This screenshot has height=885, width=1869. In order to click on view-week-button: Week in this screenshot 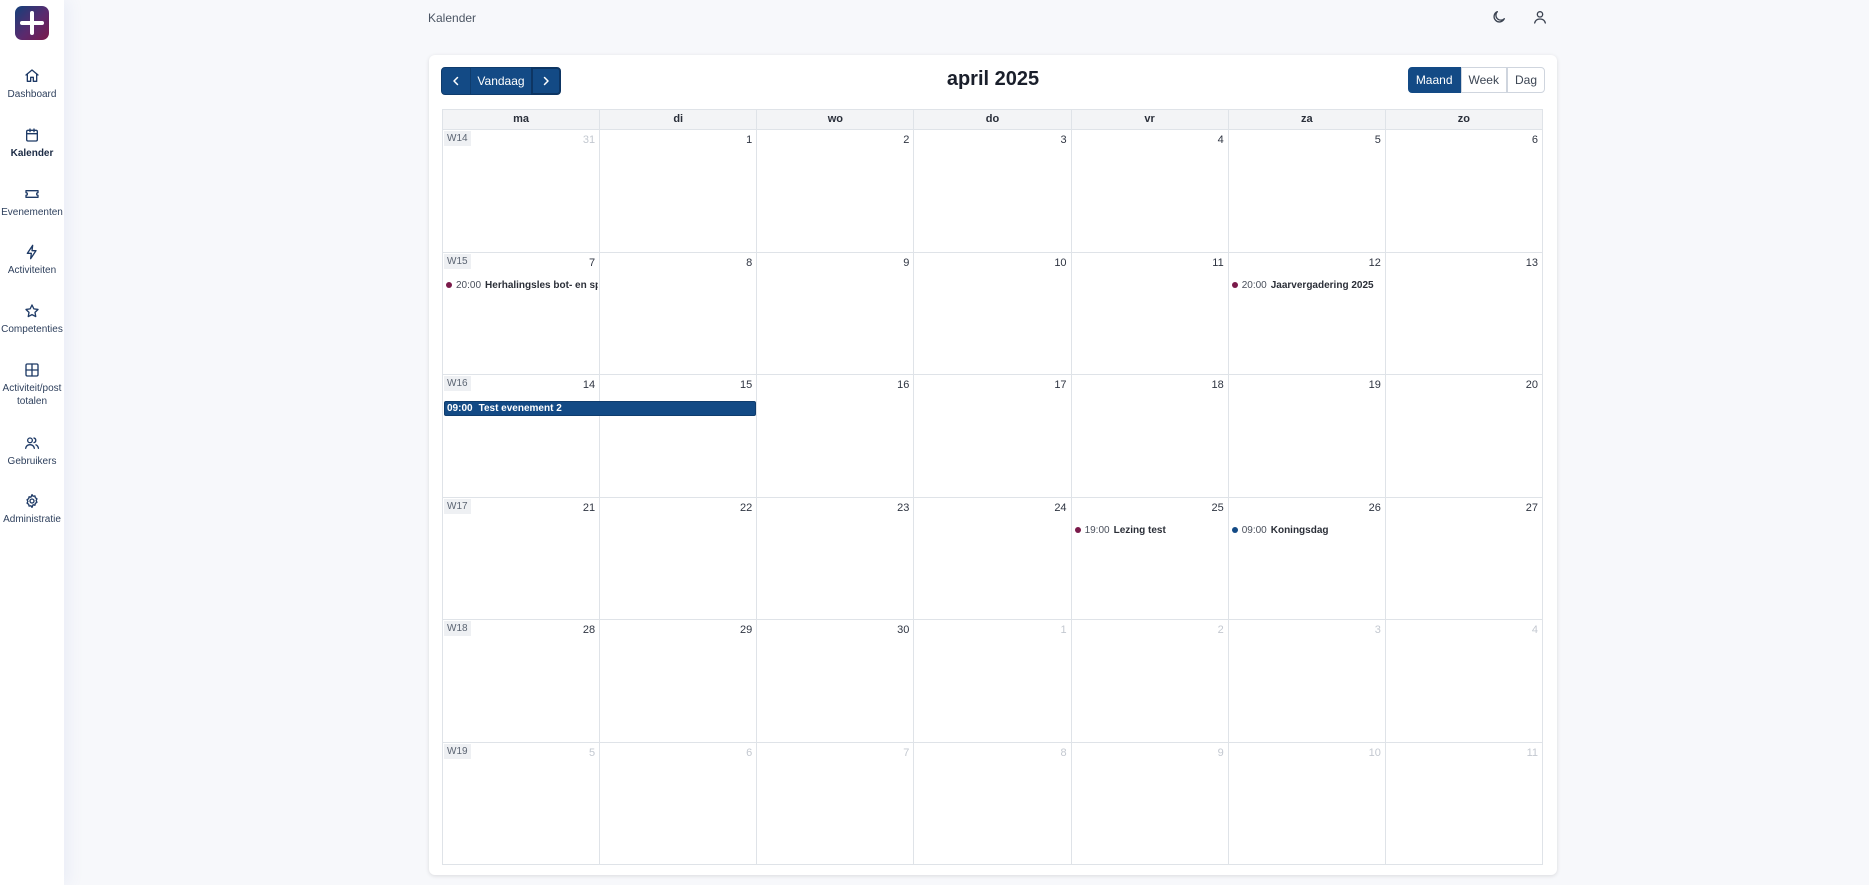, I will do `click(1483, 80)`.